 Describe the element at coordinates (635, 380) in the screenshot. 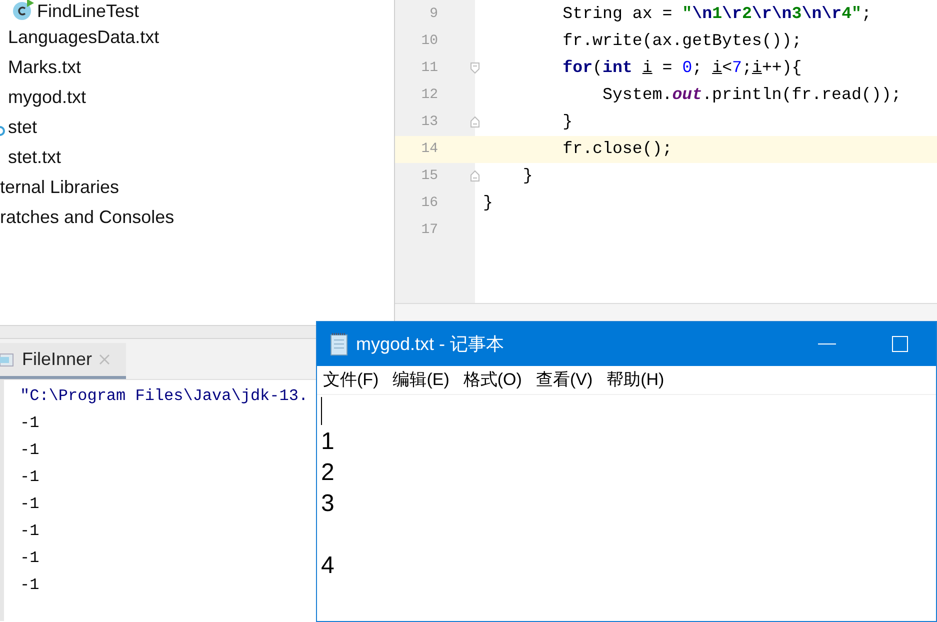

I see `menu-item: 帮助(H)` at that location.